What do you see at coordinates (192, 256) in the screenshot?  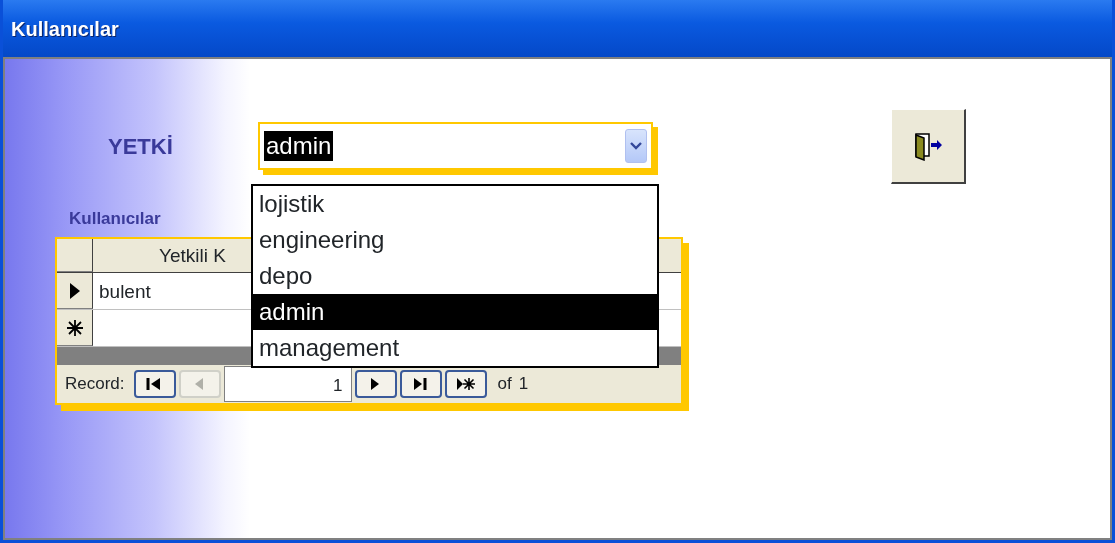 I see `column-header: Yetkili K` at bounding box center [192, 256].